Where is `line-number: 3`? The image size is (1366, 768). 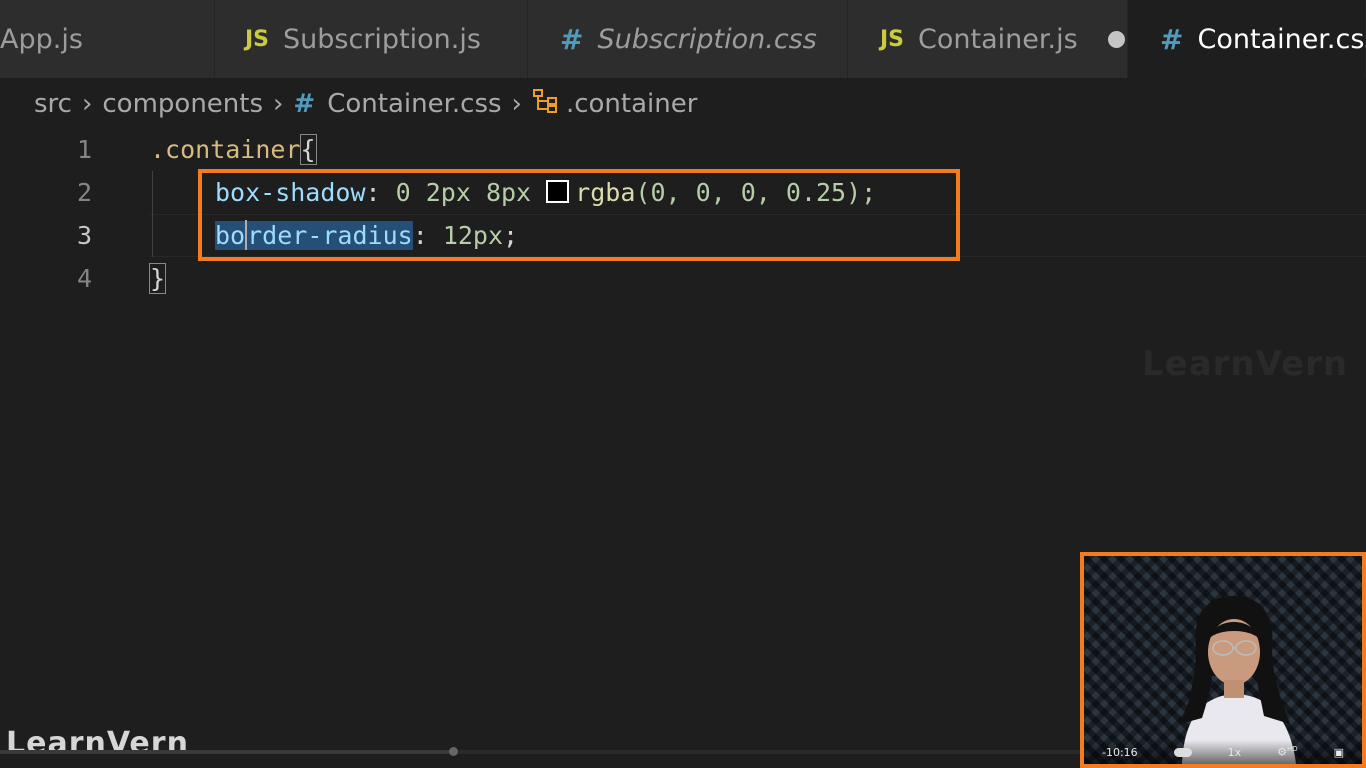
line-number: 3 is located at coordinates (84, 235).